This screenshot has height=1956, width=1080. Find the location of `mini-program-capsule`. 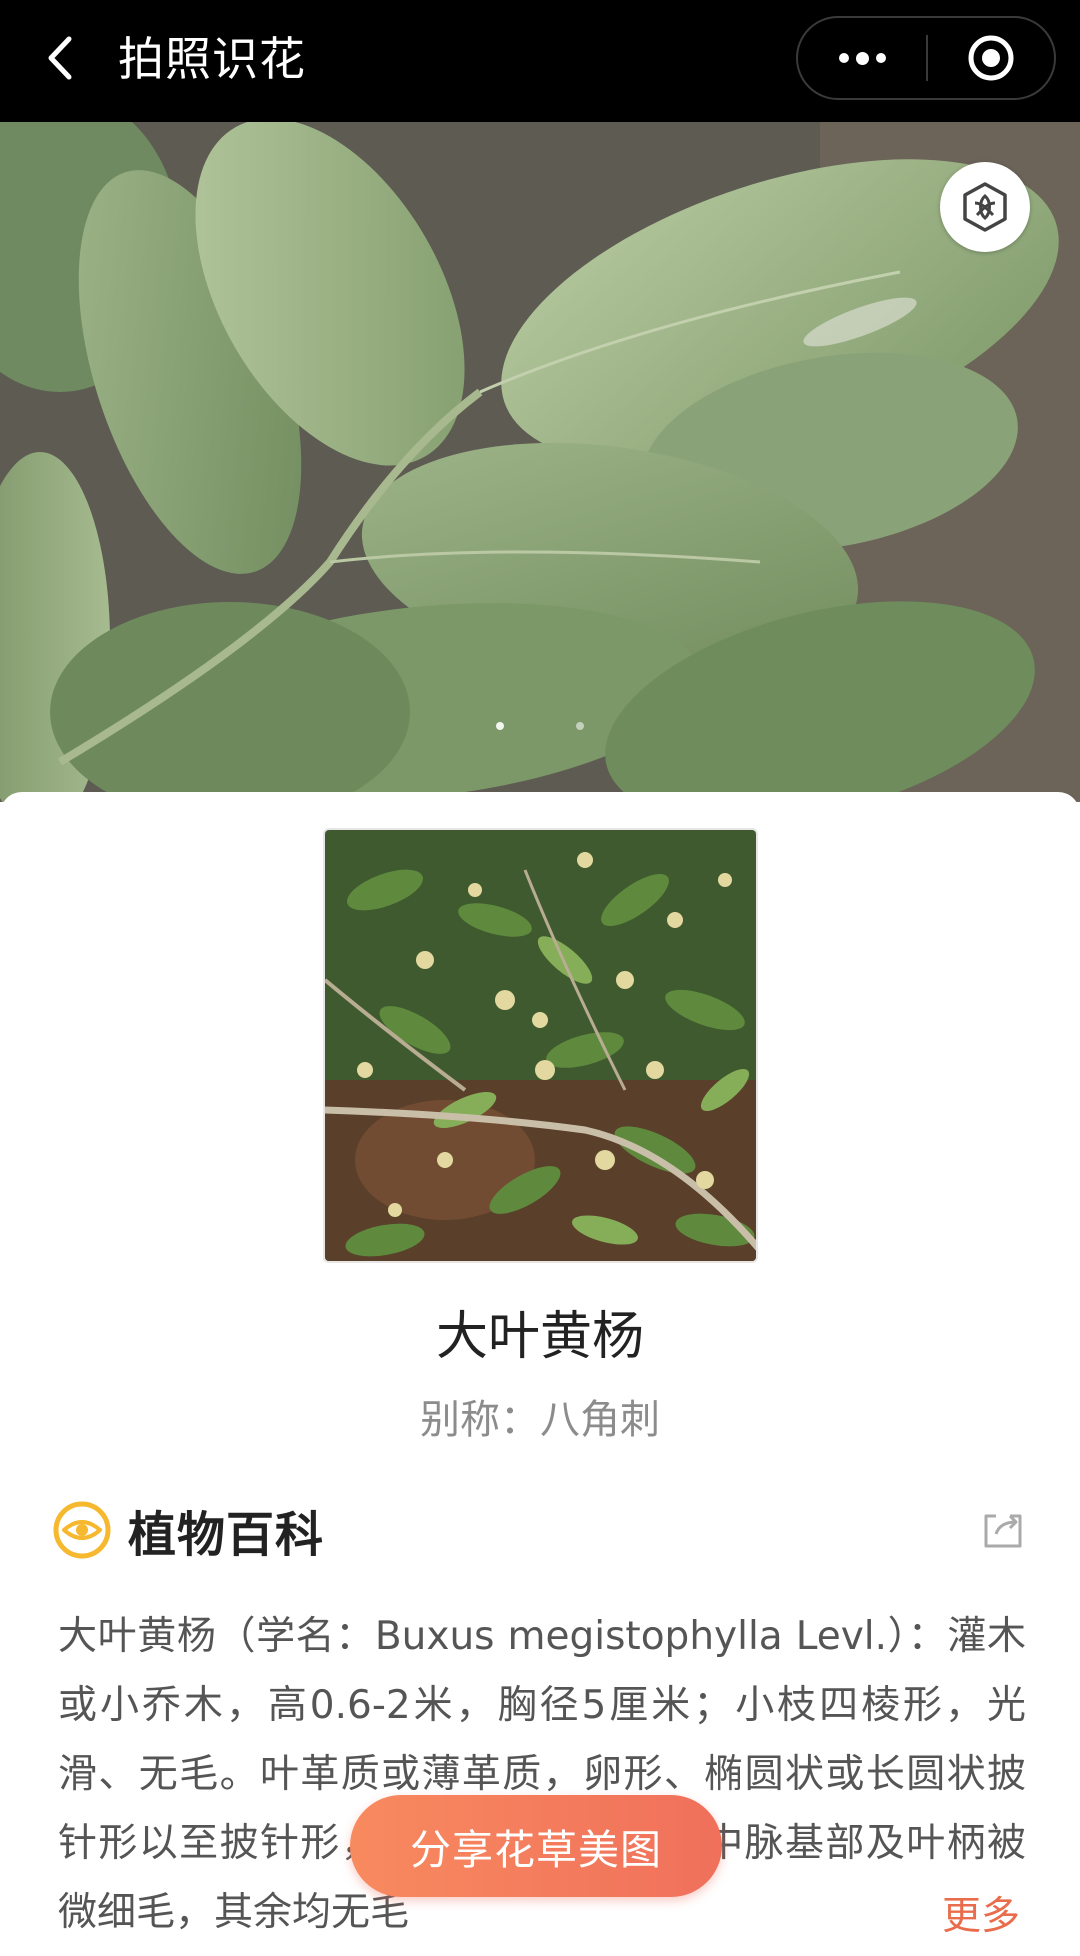

mini-program-capsule is located at coordinates (926, 58).